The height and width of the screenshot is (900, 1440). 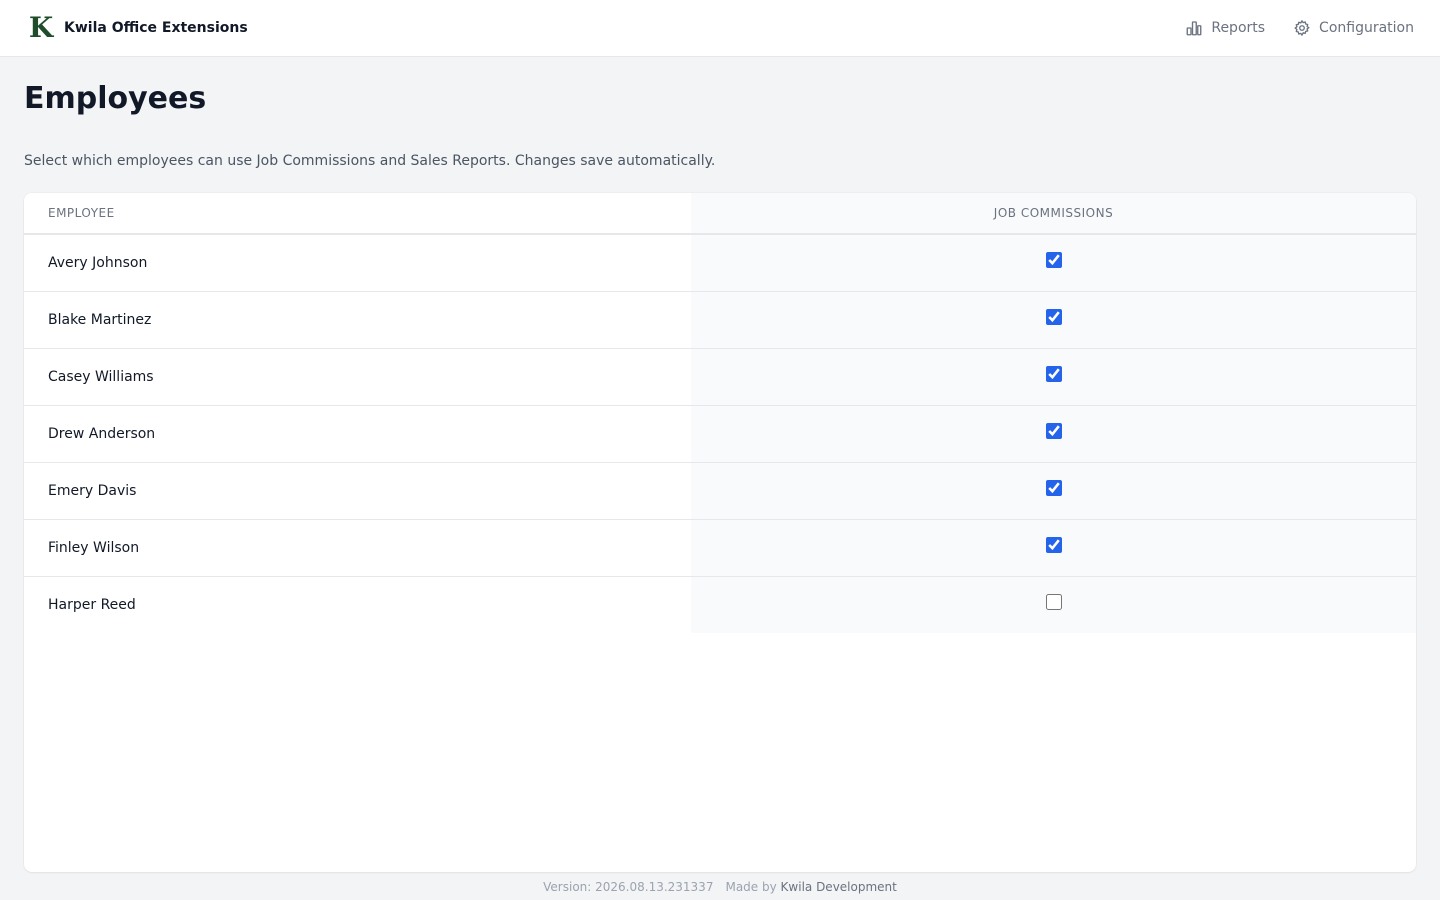 What do you see at coordinates (1238, 28) in the screenshot?
I see `nav-reports-label: Reports` at bounding box center [1238, 28].